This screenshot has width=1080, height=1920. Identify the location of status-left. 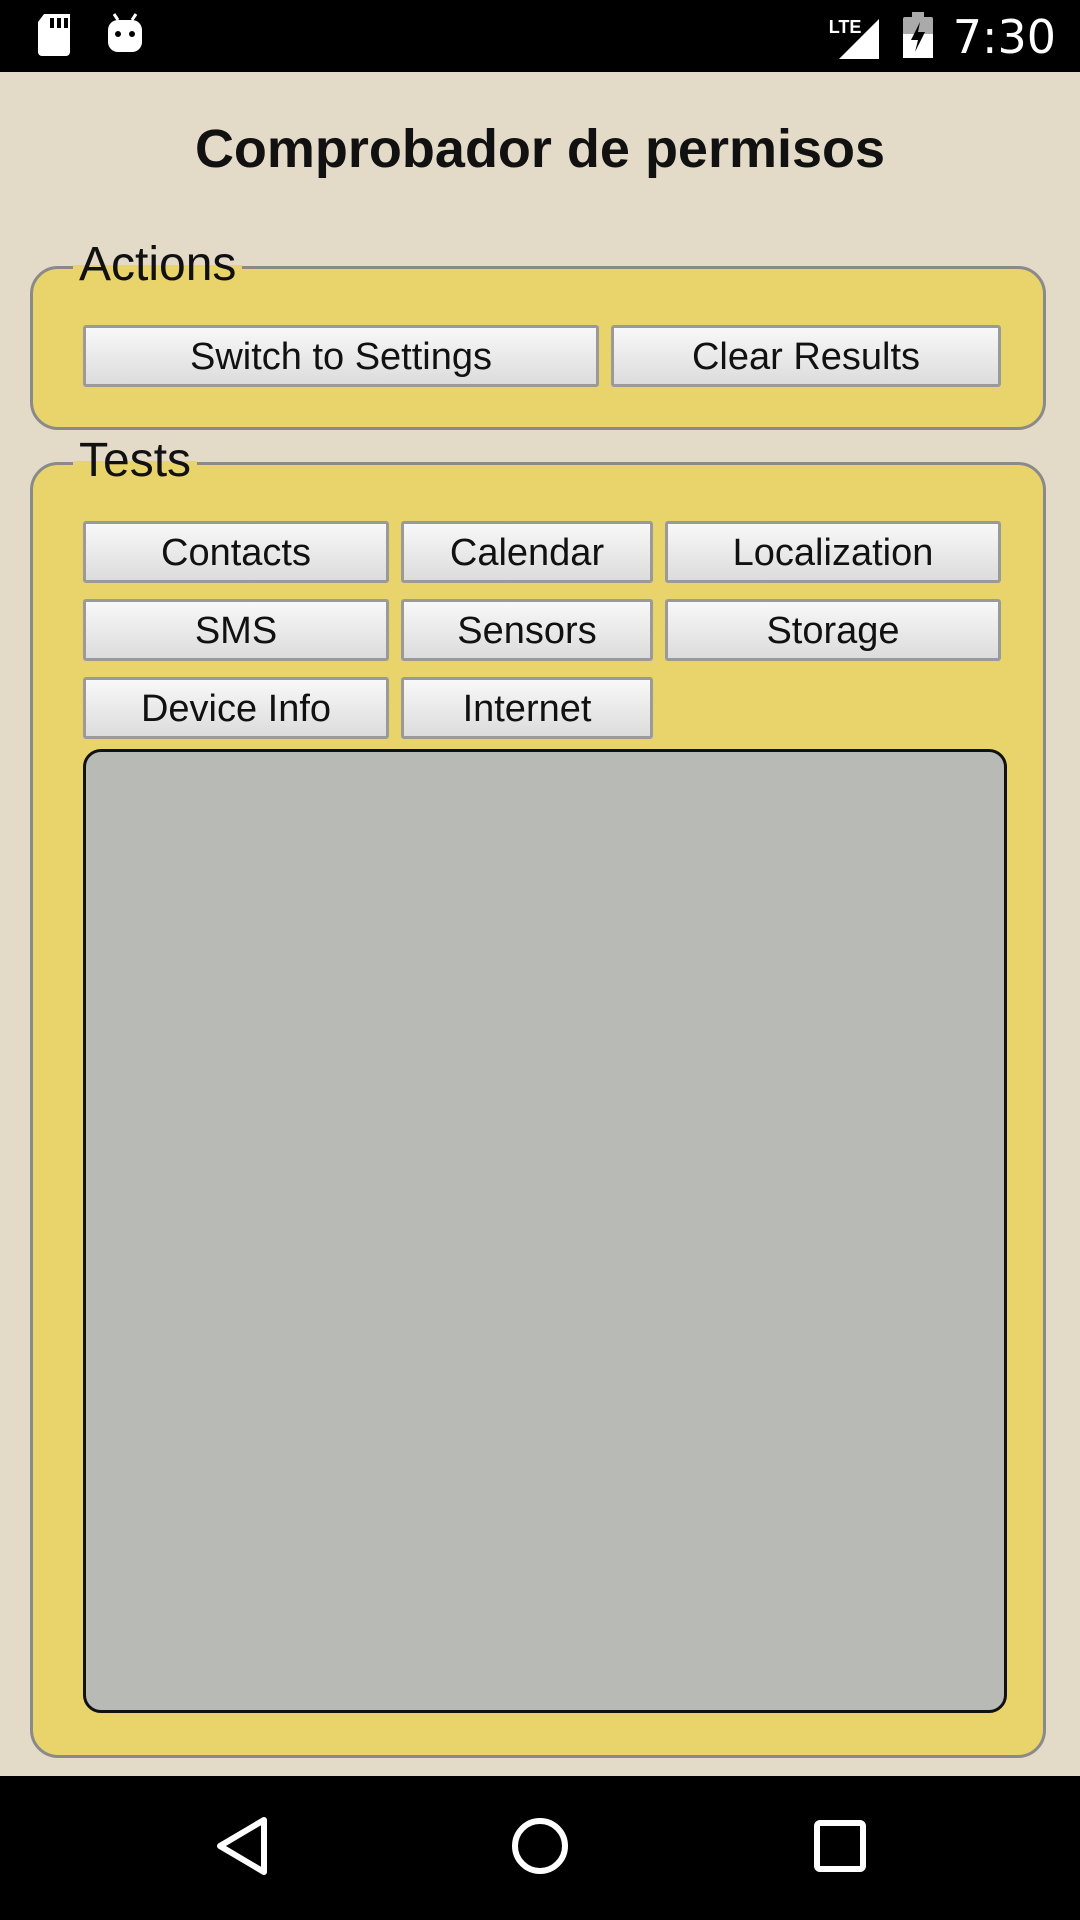
(90, 36).